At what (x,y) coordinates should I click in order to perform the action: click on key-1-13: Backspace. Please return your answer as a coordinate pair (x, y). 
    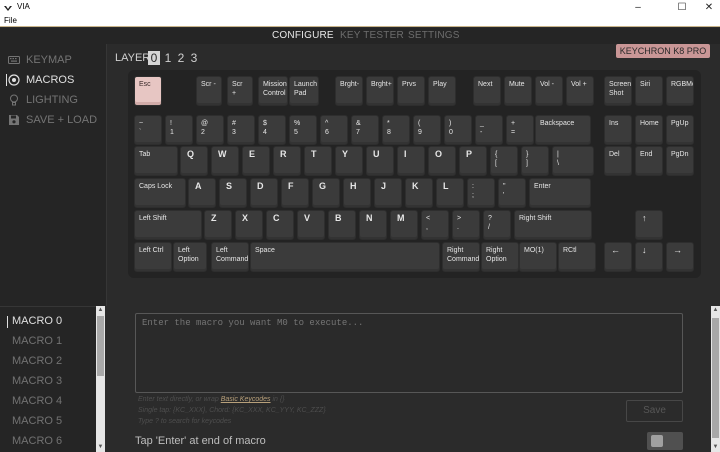
    Looking at the image, I should click on (563, 130).